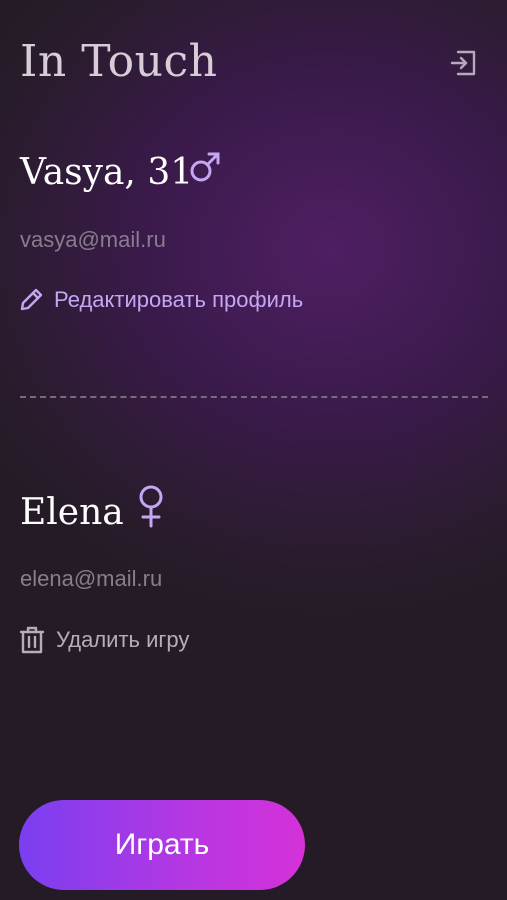 The image size is (507, 900). Describe the element at coordinates (151, 506) in the screenshot. I see `female-icon` at that location.